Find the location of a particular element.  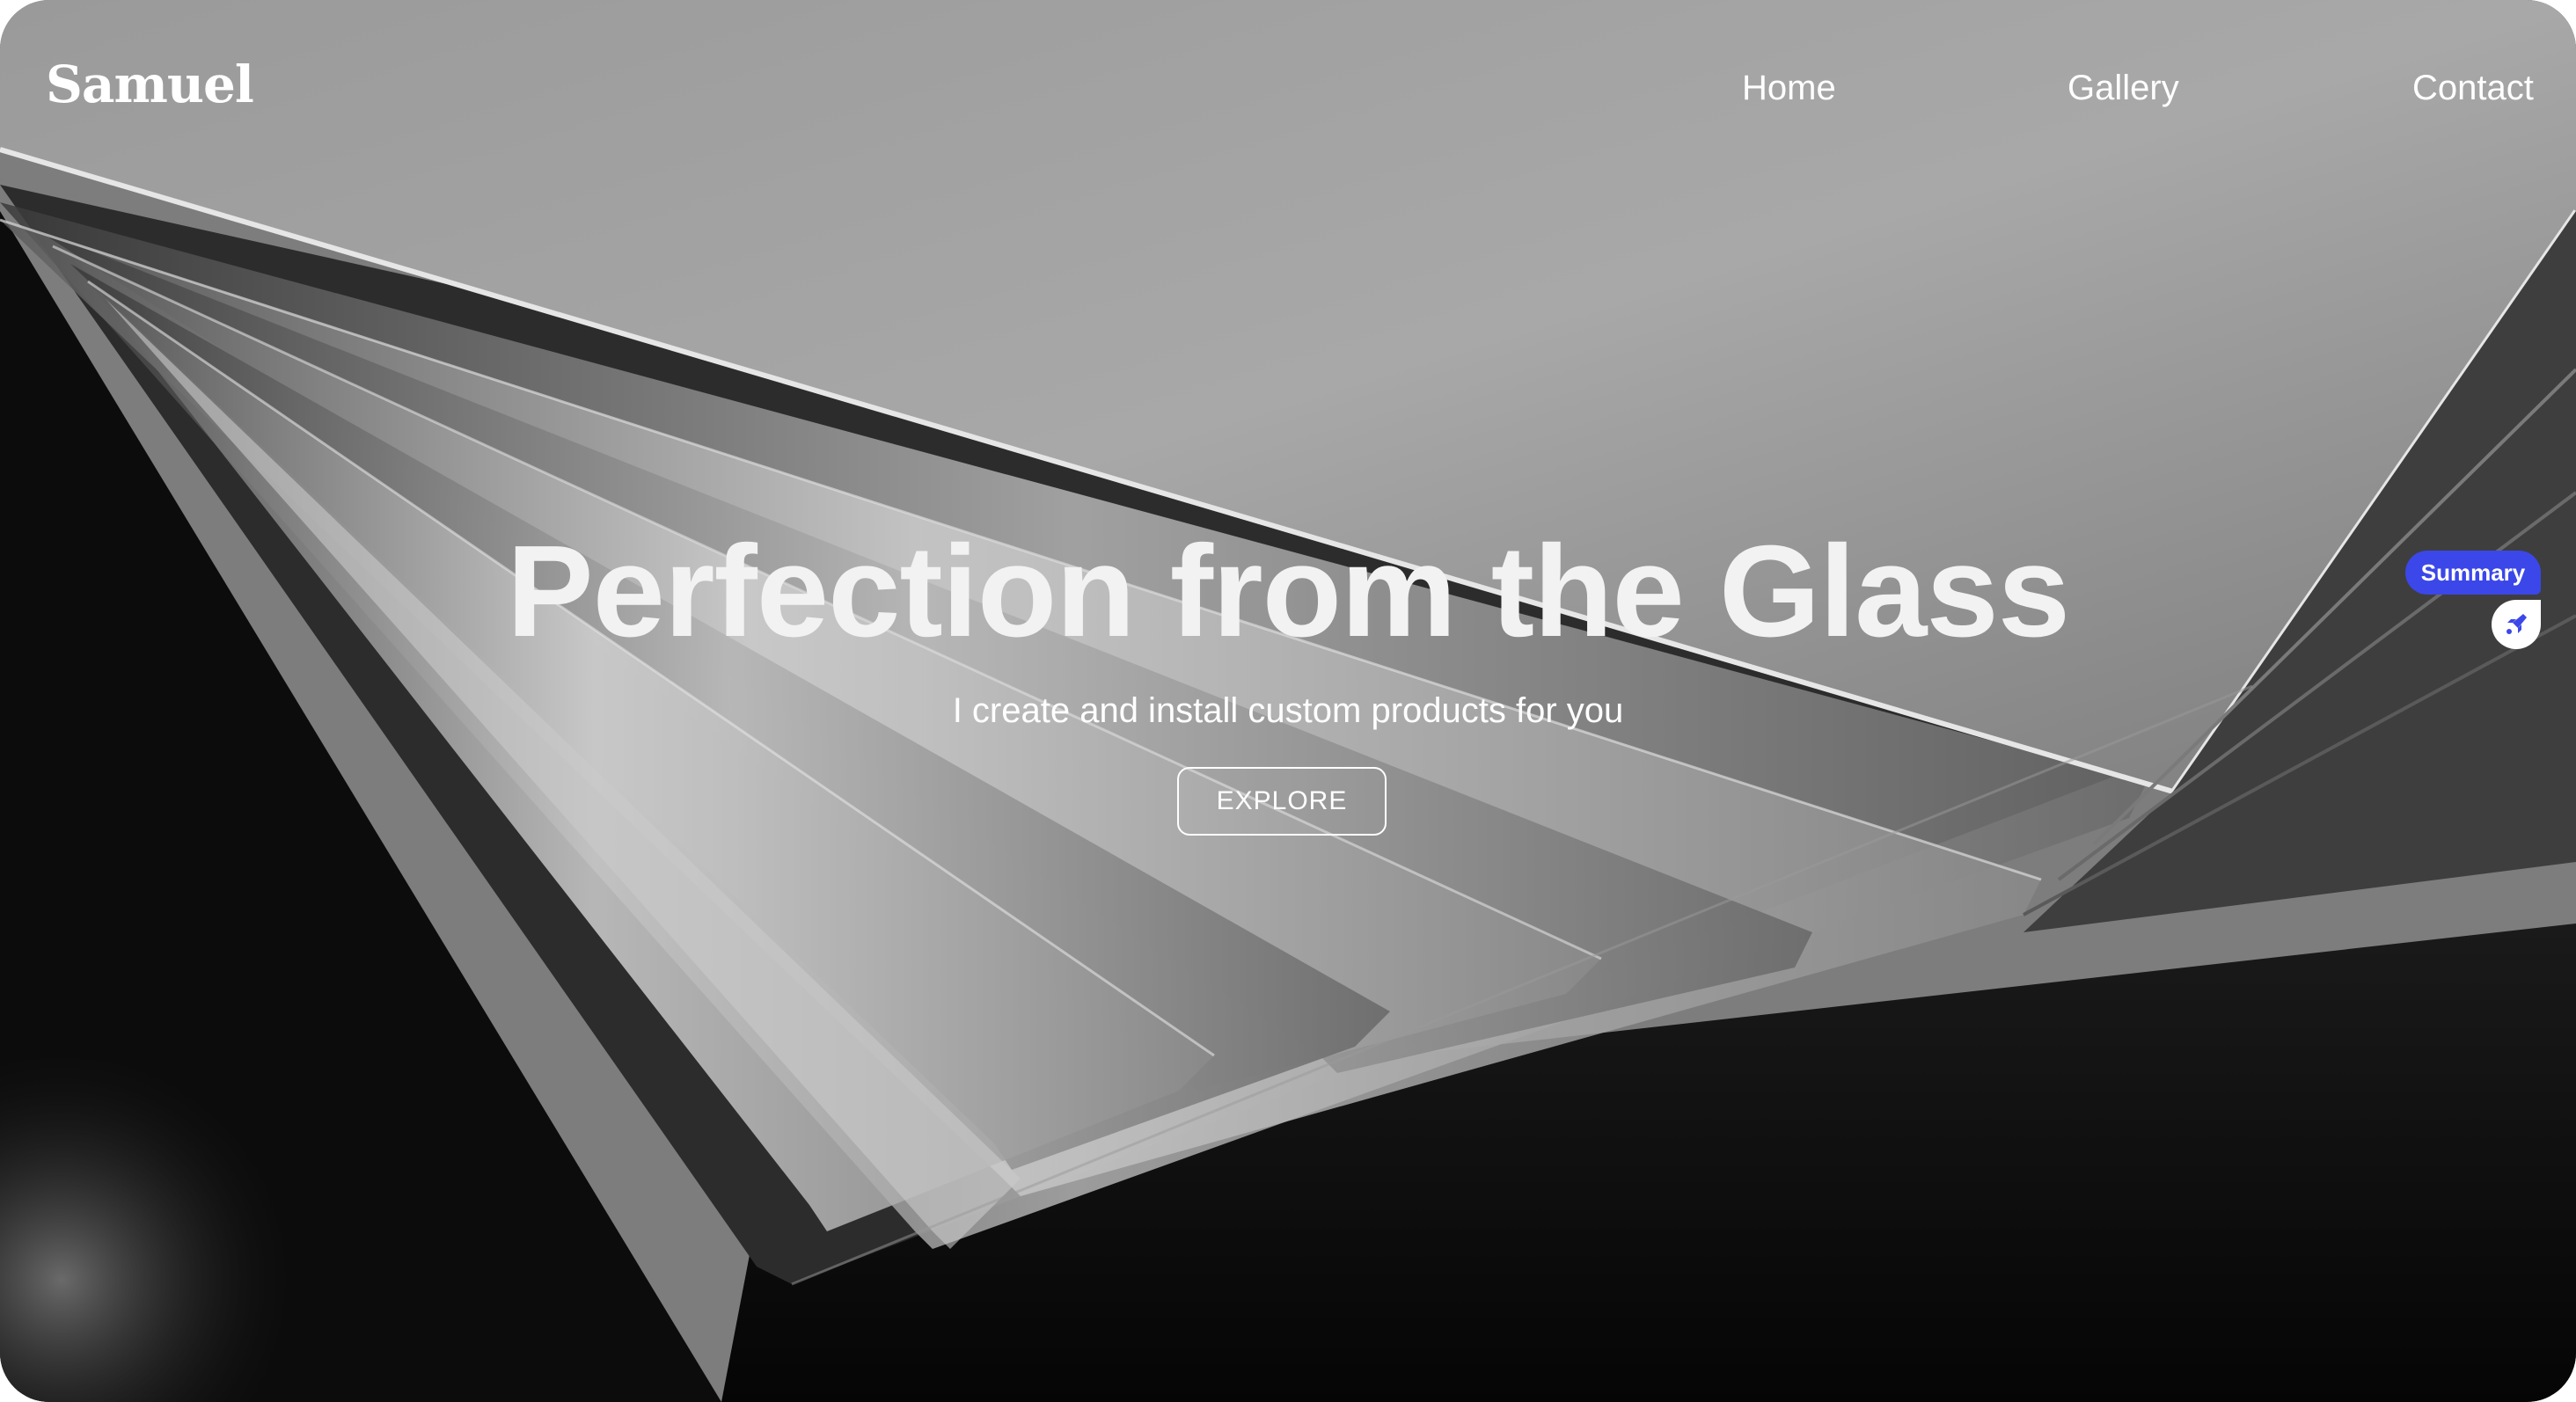

rocket-icon is located at coordinates (2516, 624).